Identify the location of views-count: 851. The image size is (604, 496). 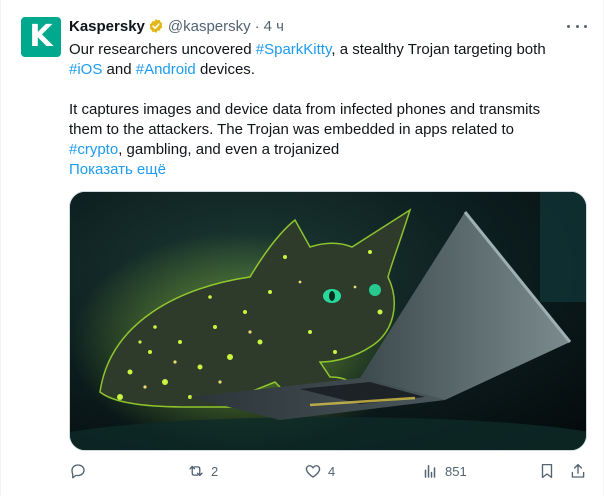
(456, 471).